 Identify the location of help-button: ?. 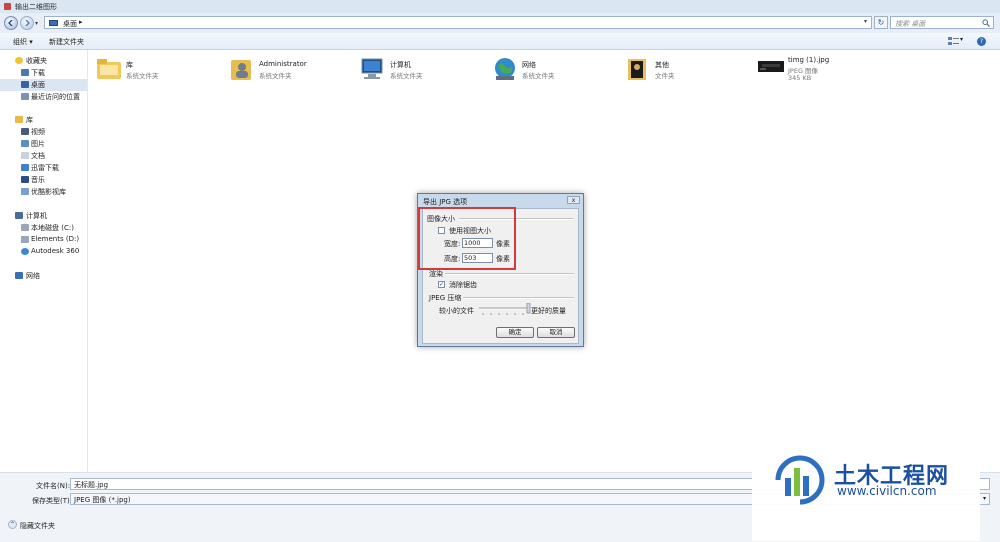
(981, 41).